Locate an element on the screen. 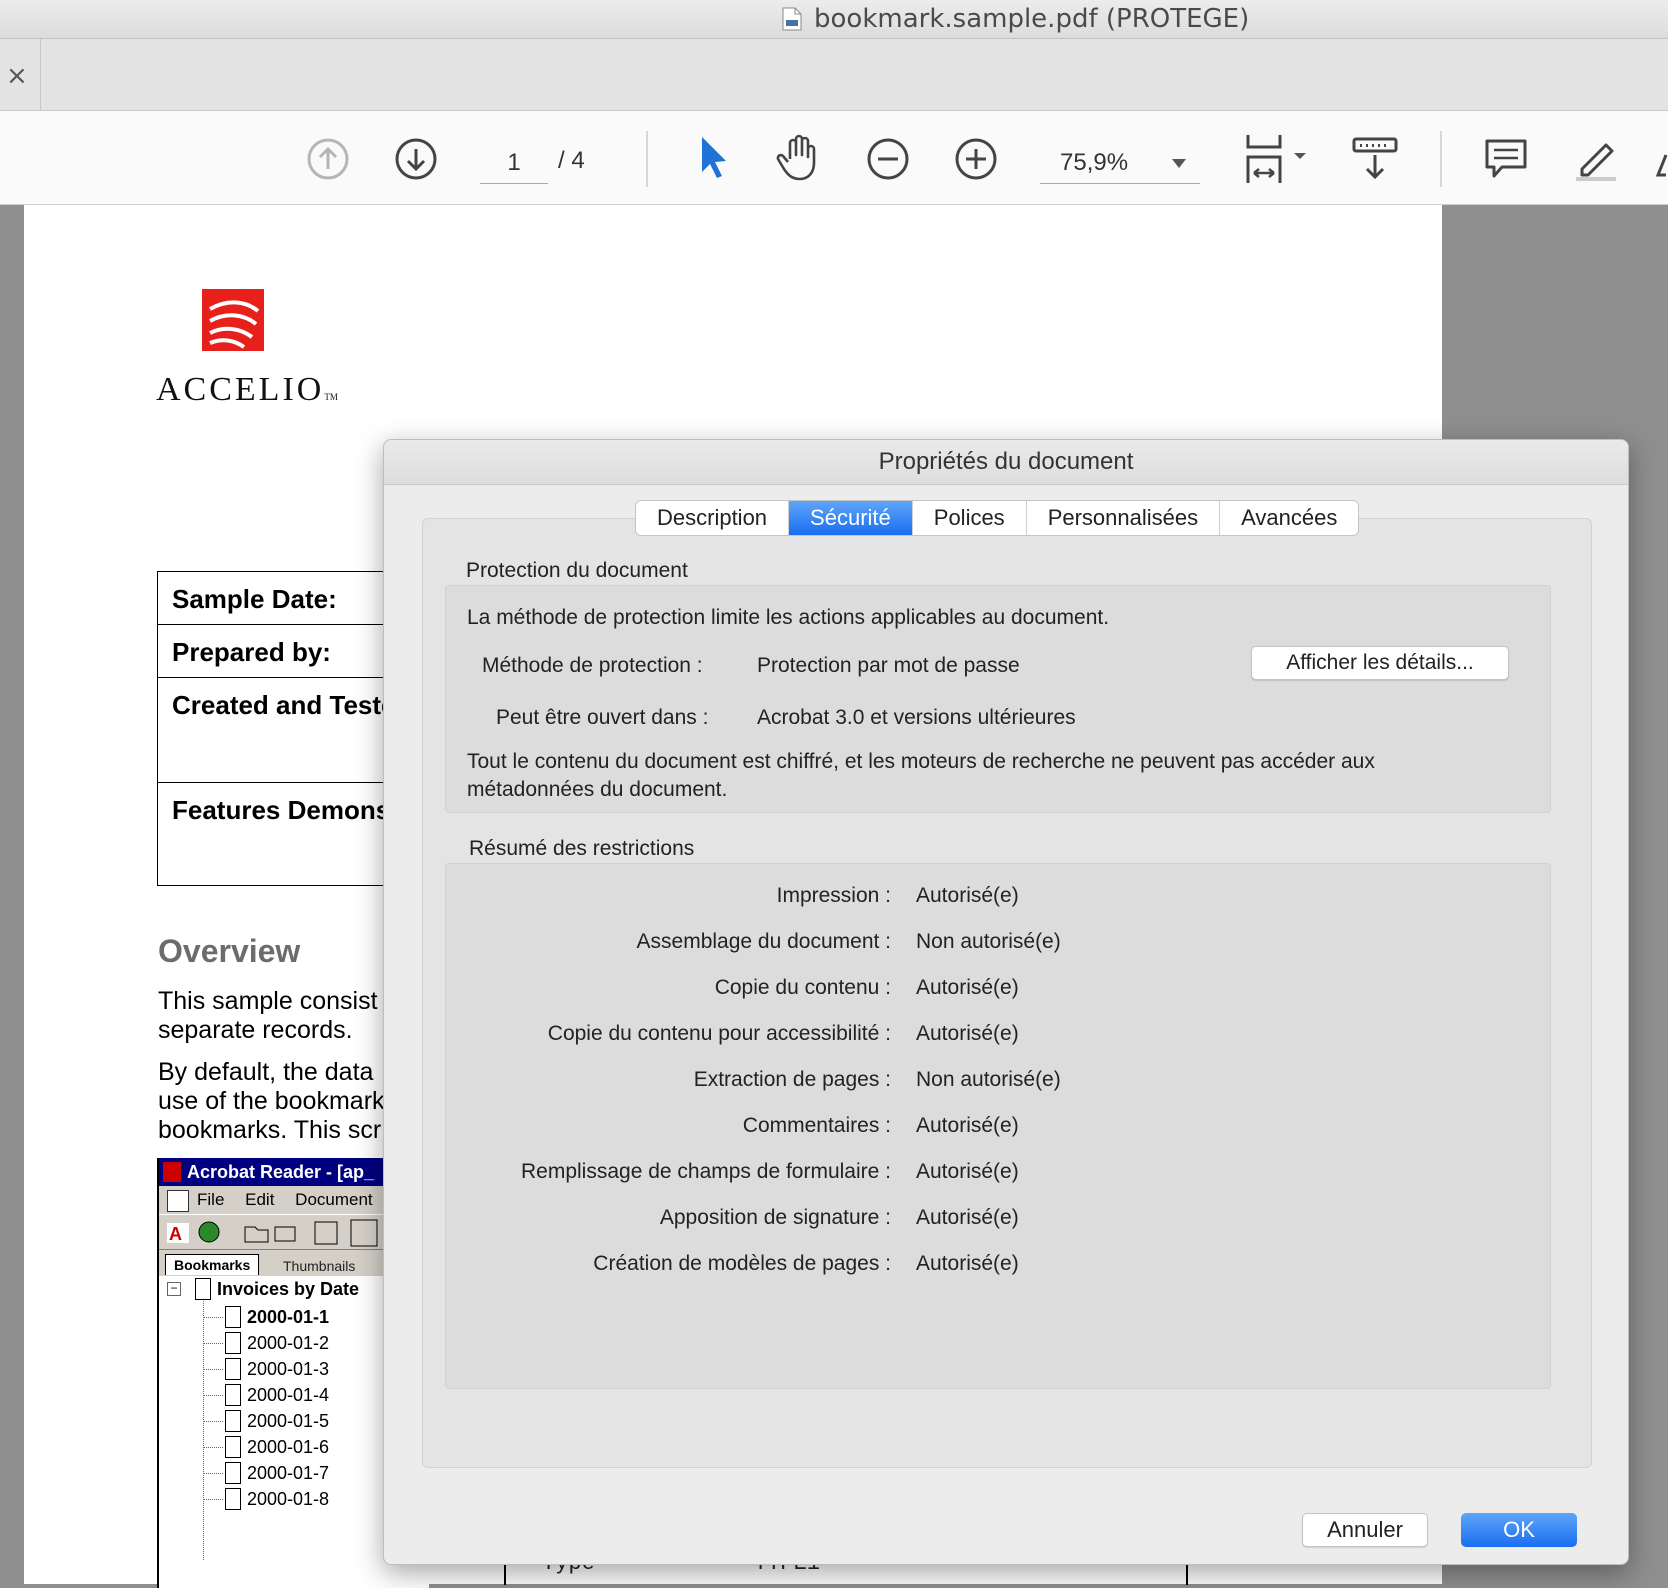  zoom-out-icon is located at coordinates (888, 159).